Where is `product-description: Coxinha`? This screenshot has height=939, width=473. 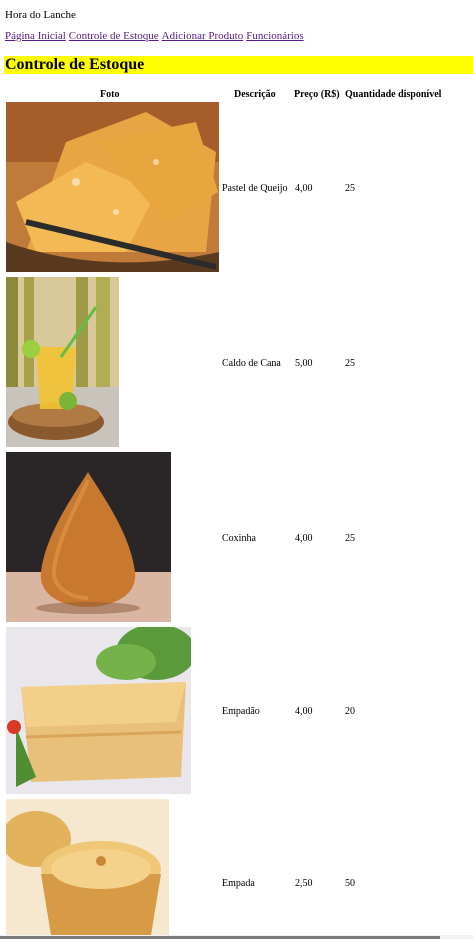
product-description: Coxinha is located at coordinates (239, 538).